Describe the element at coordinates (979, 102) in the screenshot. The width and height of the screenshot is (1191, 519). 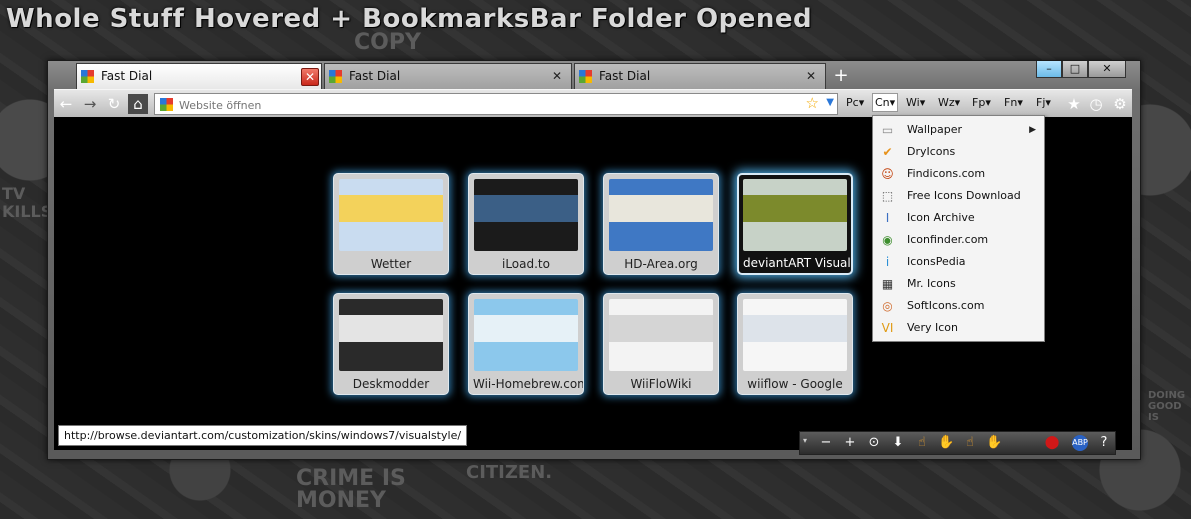
I see `bookmark-folder-label: Fp` at that location.